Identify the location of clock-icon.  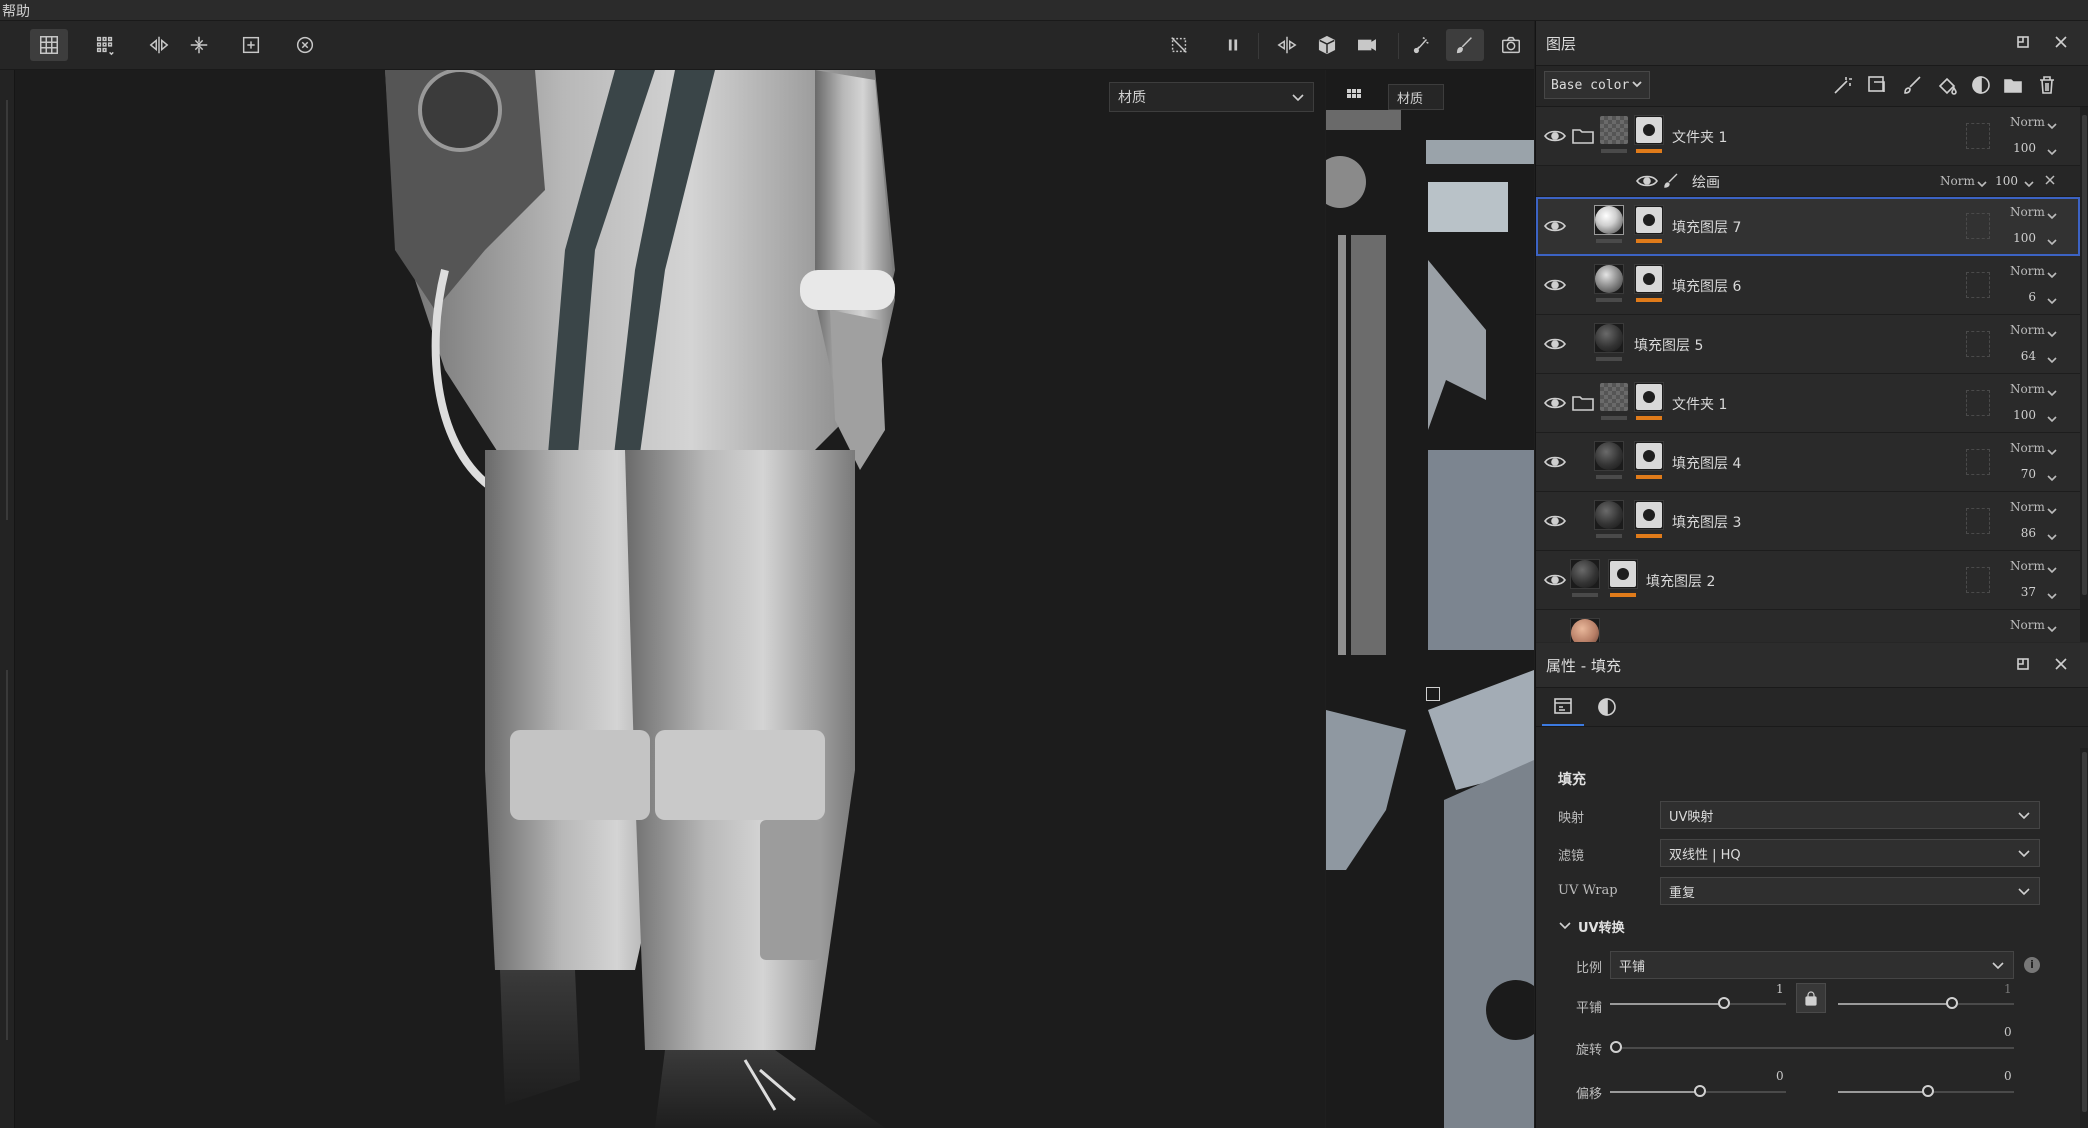
(305, 45).